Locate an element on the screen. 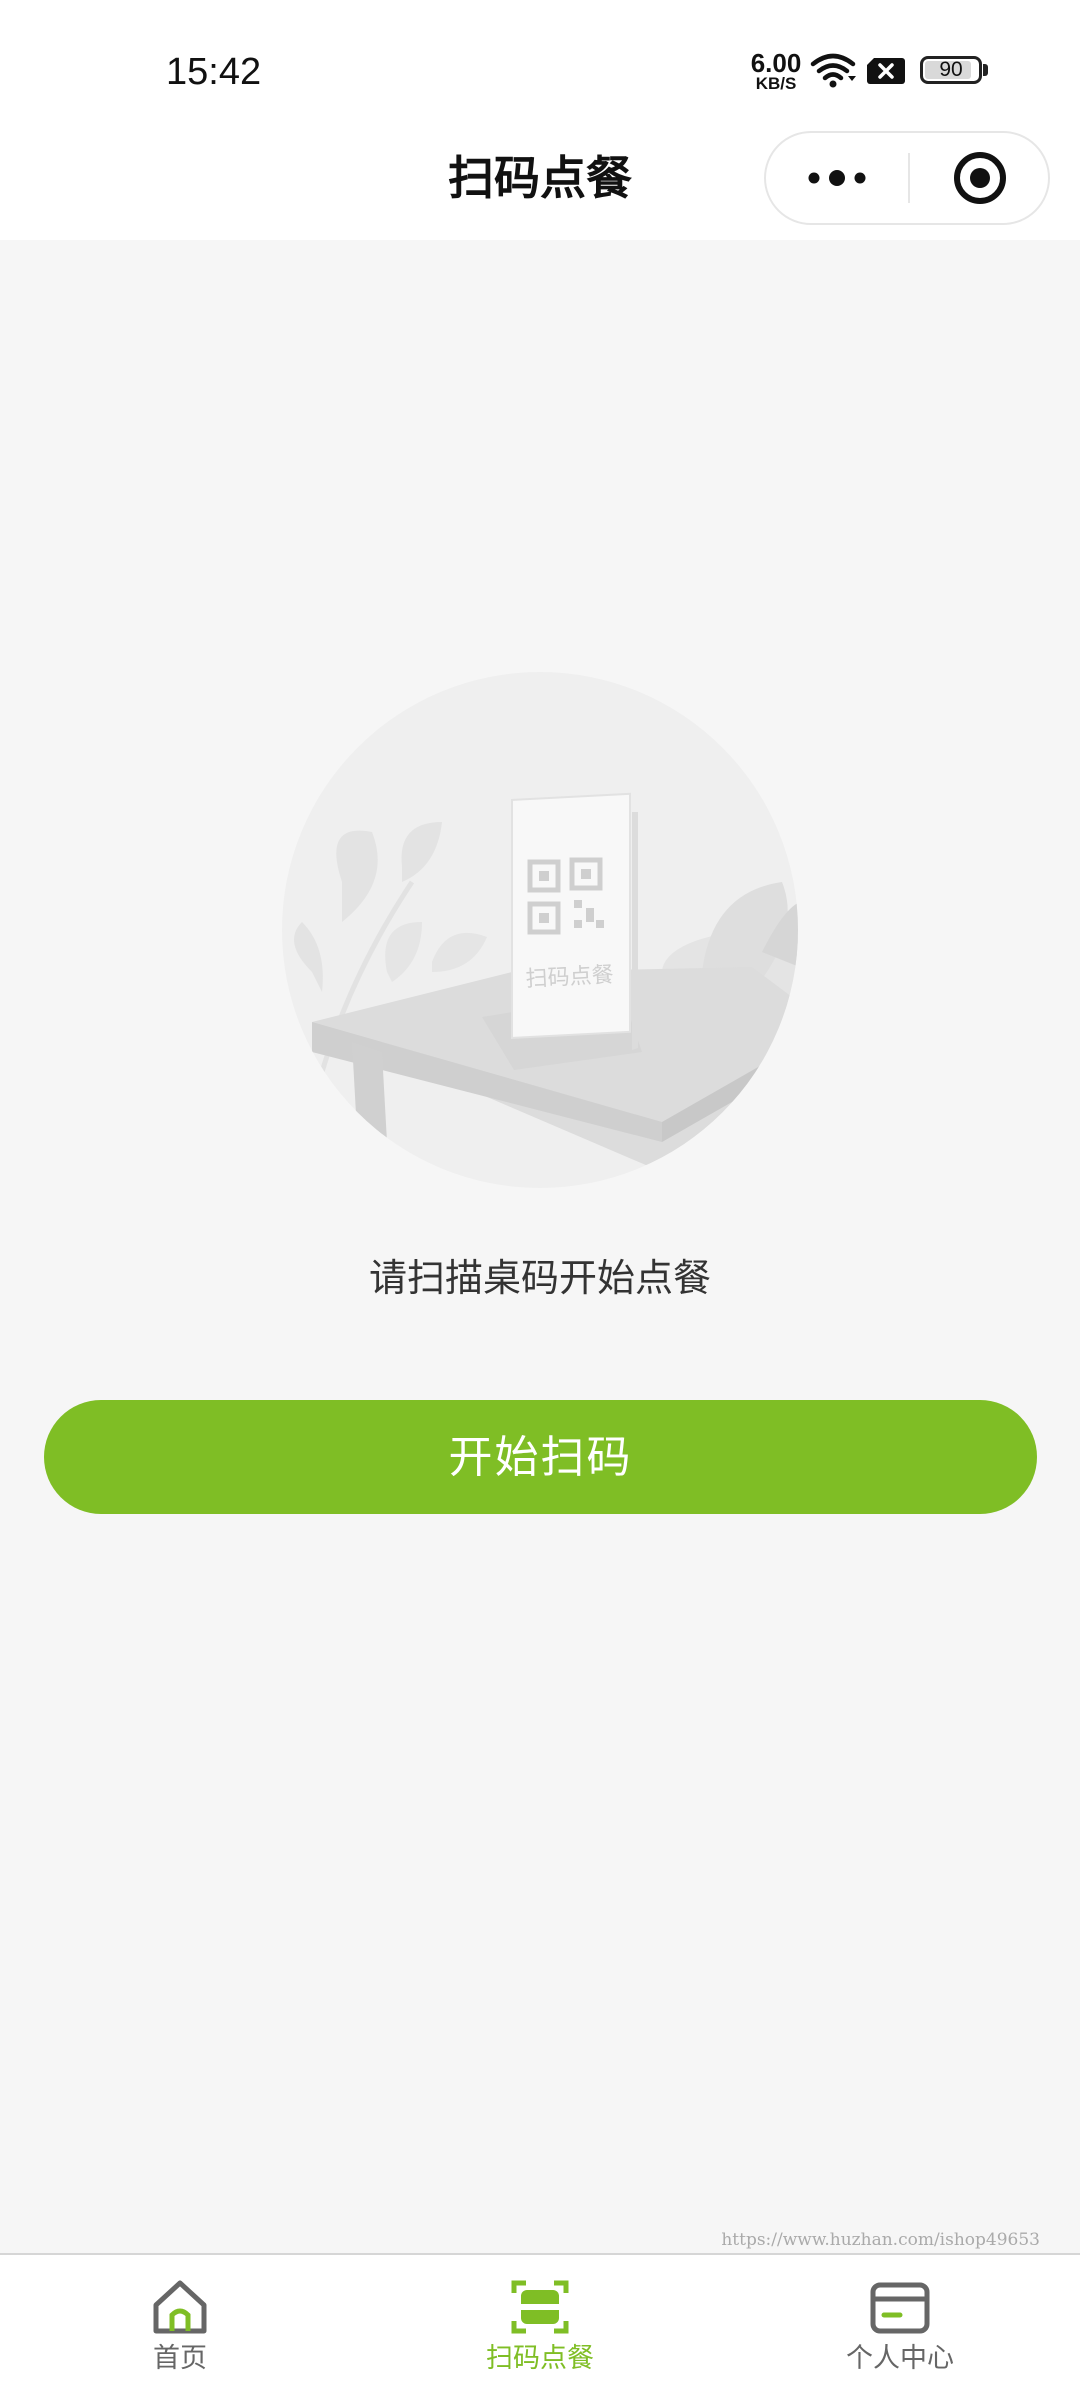  tab-label-home: 首页 is located at coordinates (180, 2358).